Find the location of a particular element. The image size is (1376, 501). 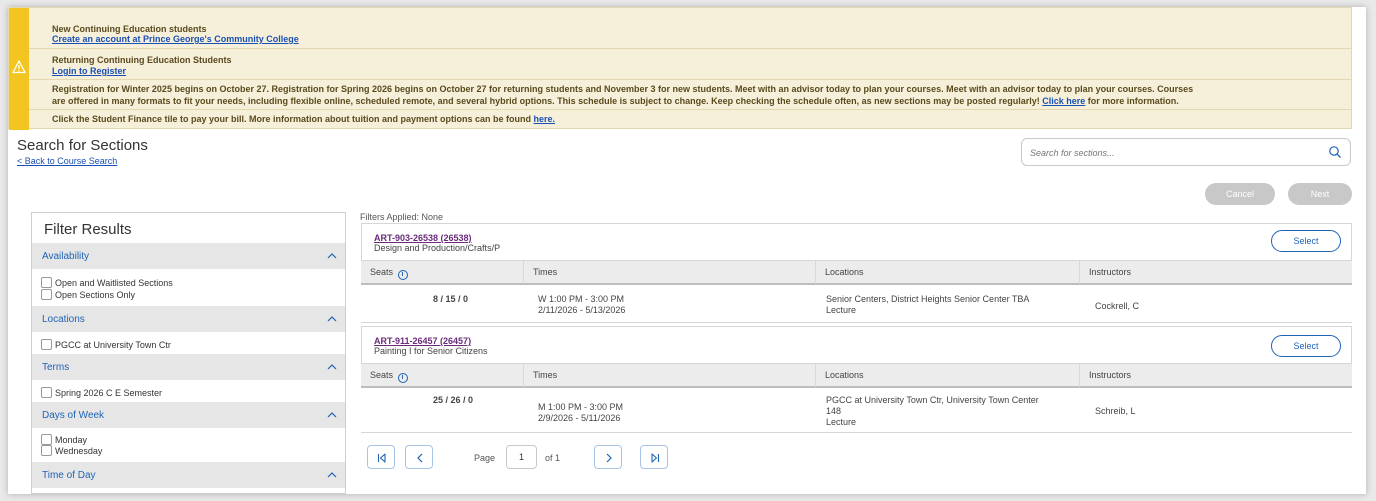

back-to-course-search-link: < Back to Course Search is located at coordinates (67, 161).